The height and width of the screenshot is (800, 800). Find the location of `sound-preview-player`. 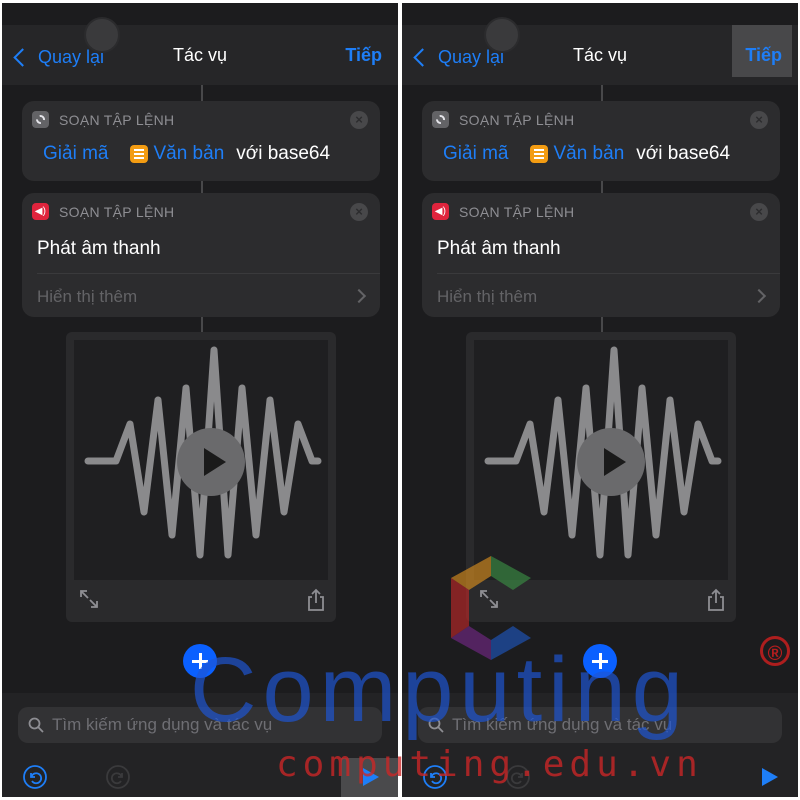

sound-preview-player is located at coordinates (201, 477).